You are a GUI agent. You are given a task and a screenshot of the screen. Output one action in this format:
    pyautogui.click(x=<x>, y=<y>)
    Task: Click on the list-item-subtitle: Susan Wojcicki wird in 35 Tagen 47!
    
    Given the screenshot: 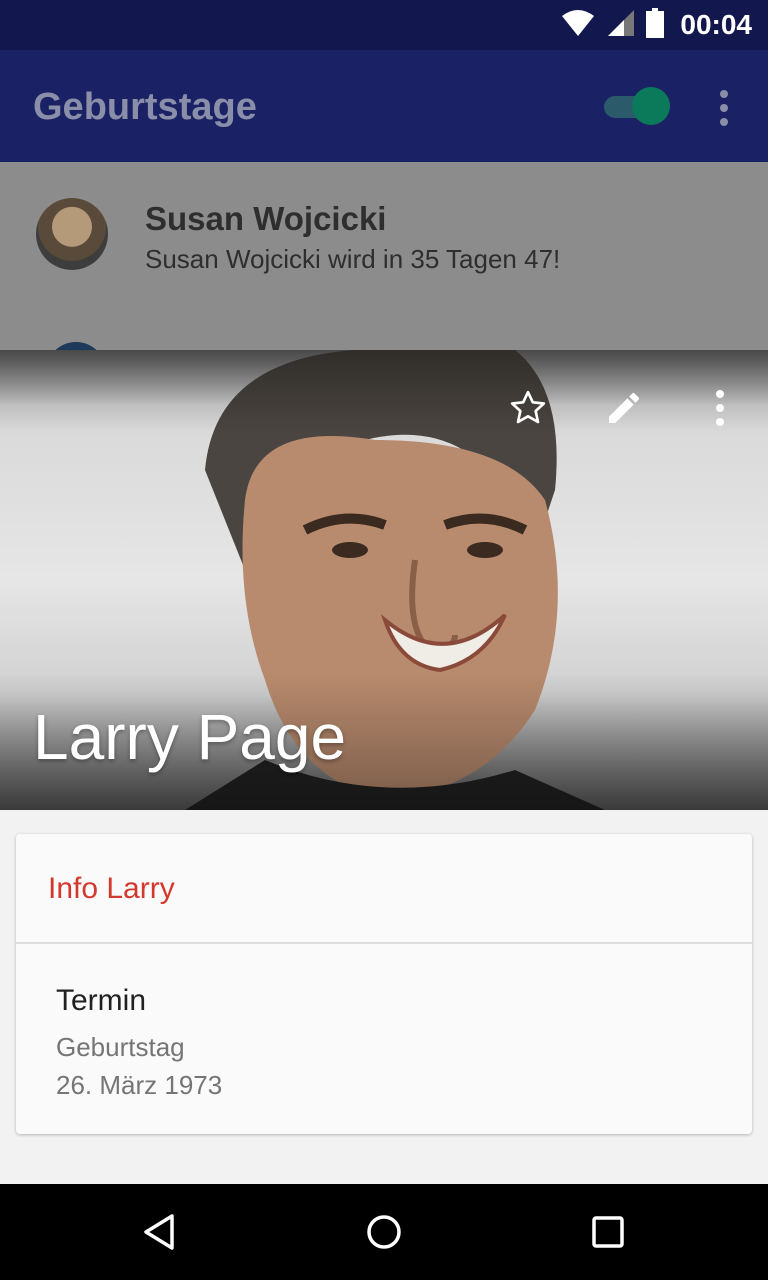 What is the action you would take?
    pyautogui.click(x=353, y=259)
    